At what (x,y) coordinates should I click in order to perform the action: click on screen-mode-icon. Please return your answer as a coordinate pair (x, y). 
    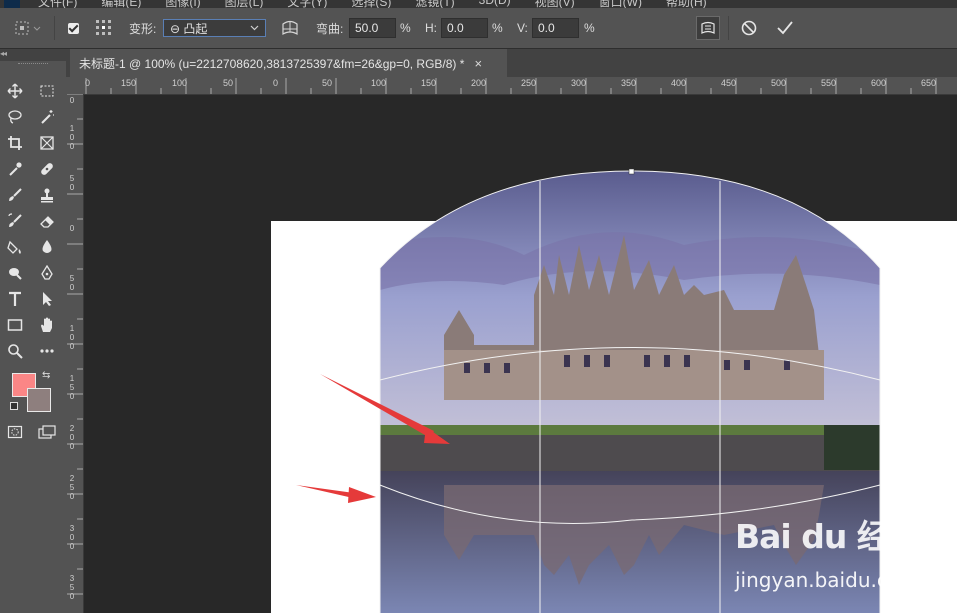
    Looking at the image, I should click on (47, 432).